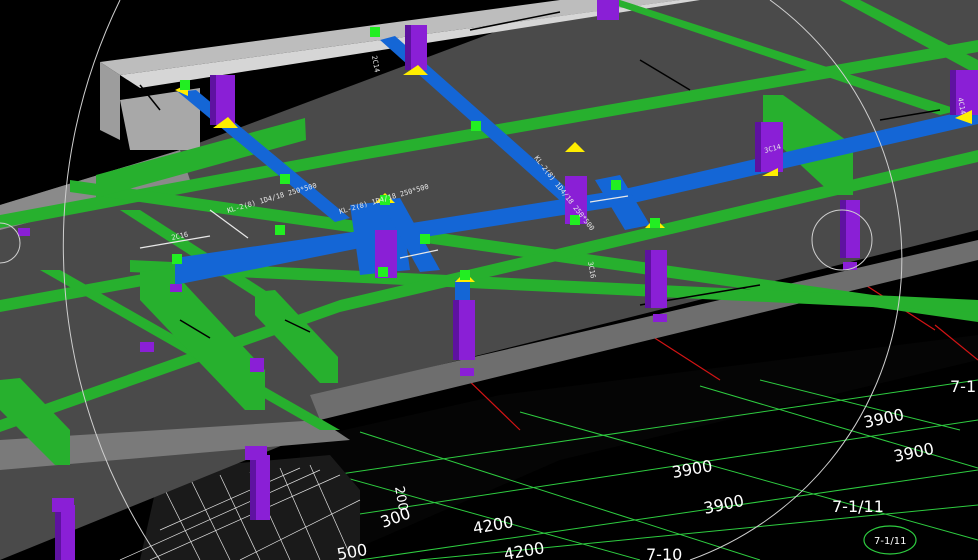 This screenshot has height=560, width=978. Describe the element at coordinates (858, 506) in the screenshot. I see `dim-7-1-11: 7-1/11` at that location.